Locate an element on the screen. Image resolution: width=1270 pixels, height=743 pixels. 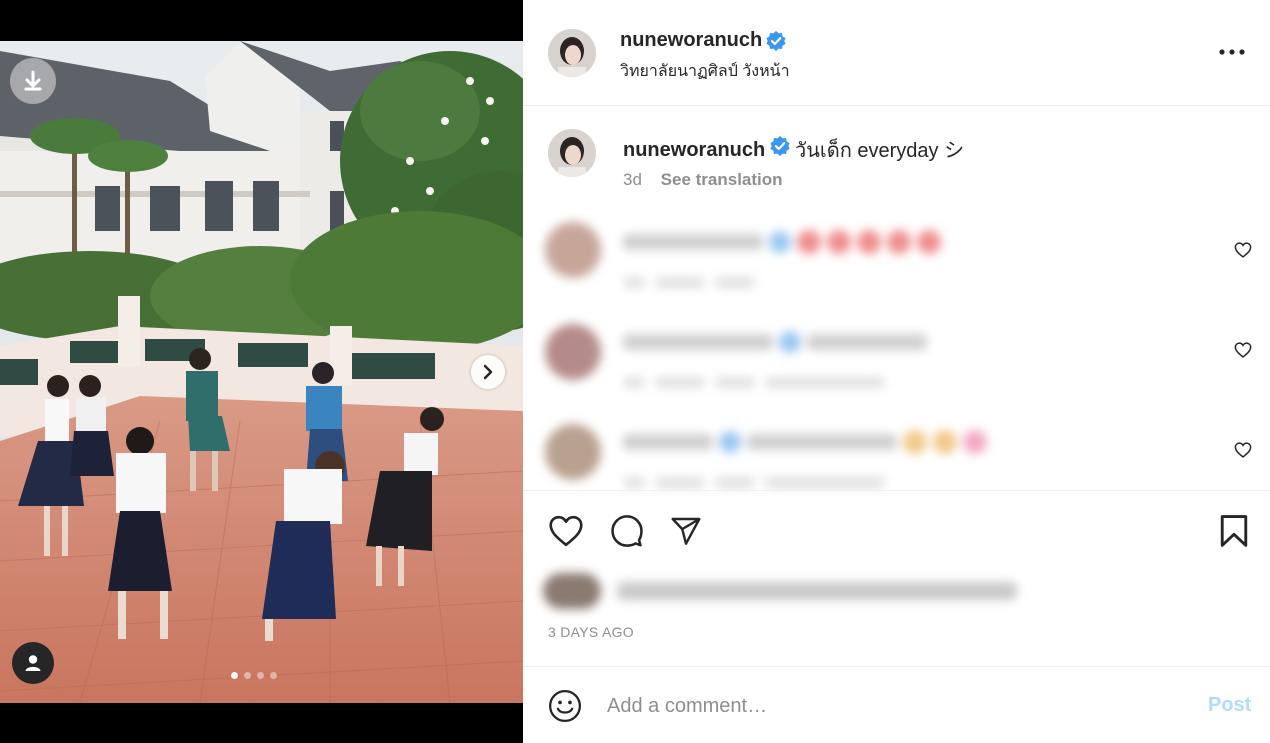
like-button is located at coordinates (566, 531).